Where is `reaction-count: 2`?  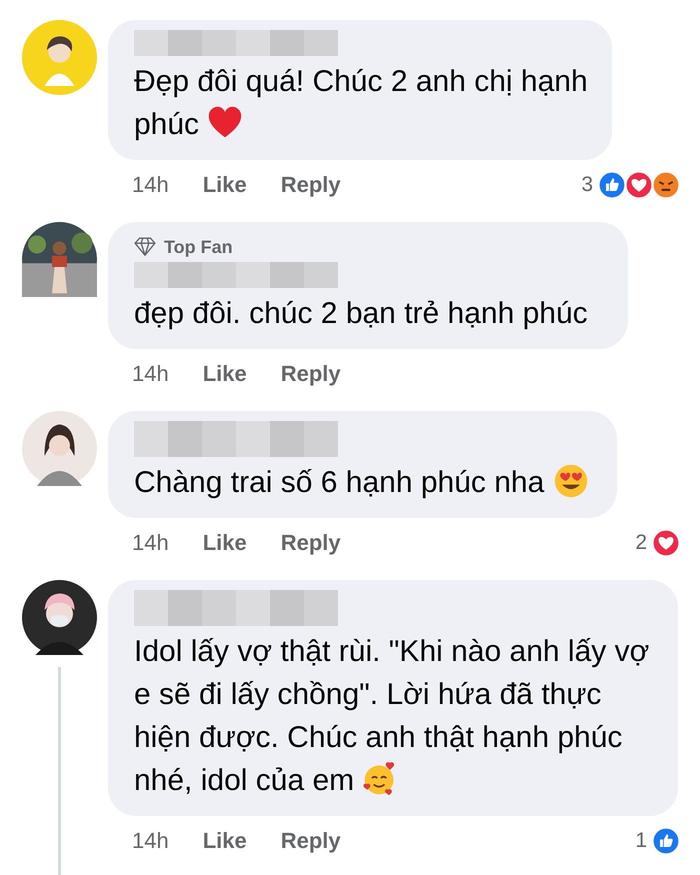 reaction-count: 2 is located at coordinates (641, 543).